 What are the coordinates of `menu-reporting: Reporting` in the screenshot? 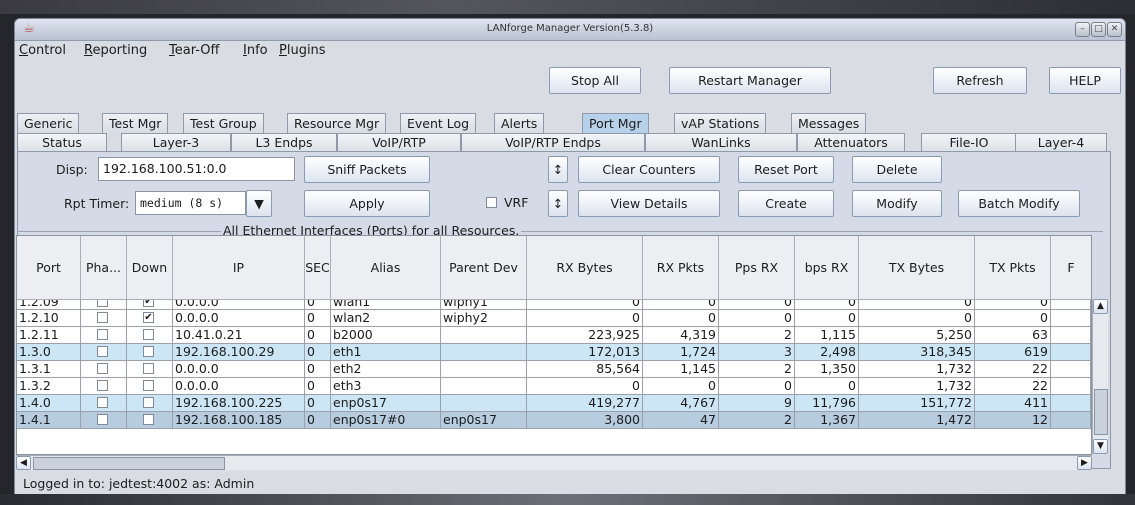 It's located at (115, 50).